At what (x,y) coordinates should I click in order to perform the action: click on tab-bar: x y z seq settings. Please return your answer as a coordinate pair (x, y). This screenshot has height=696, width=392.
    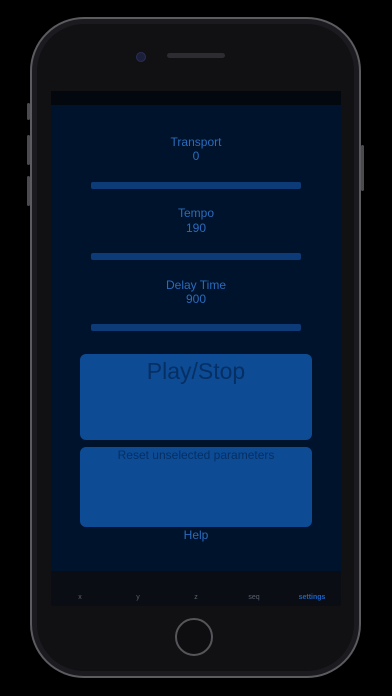
    Looking at the image, I should click on (196, 588).